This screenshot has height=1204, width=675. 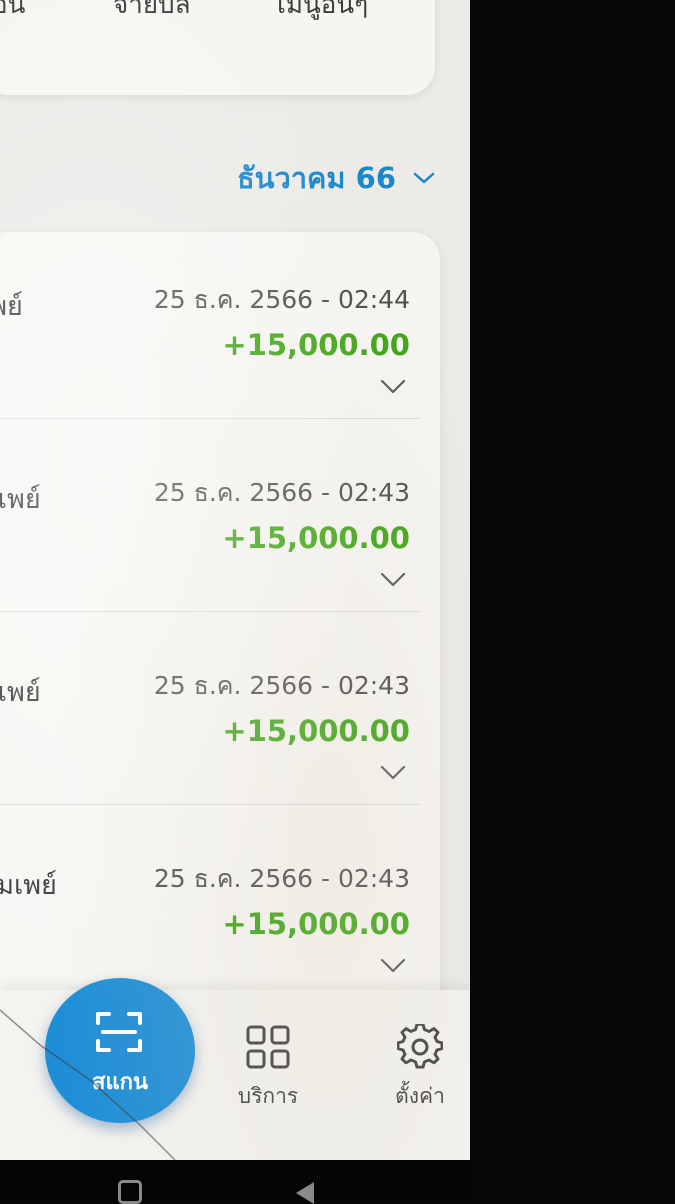 What do you see at coordinates (130, 1192) in the screenshot?
I see `home-icon` at bounding box center [130, 1192].